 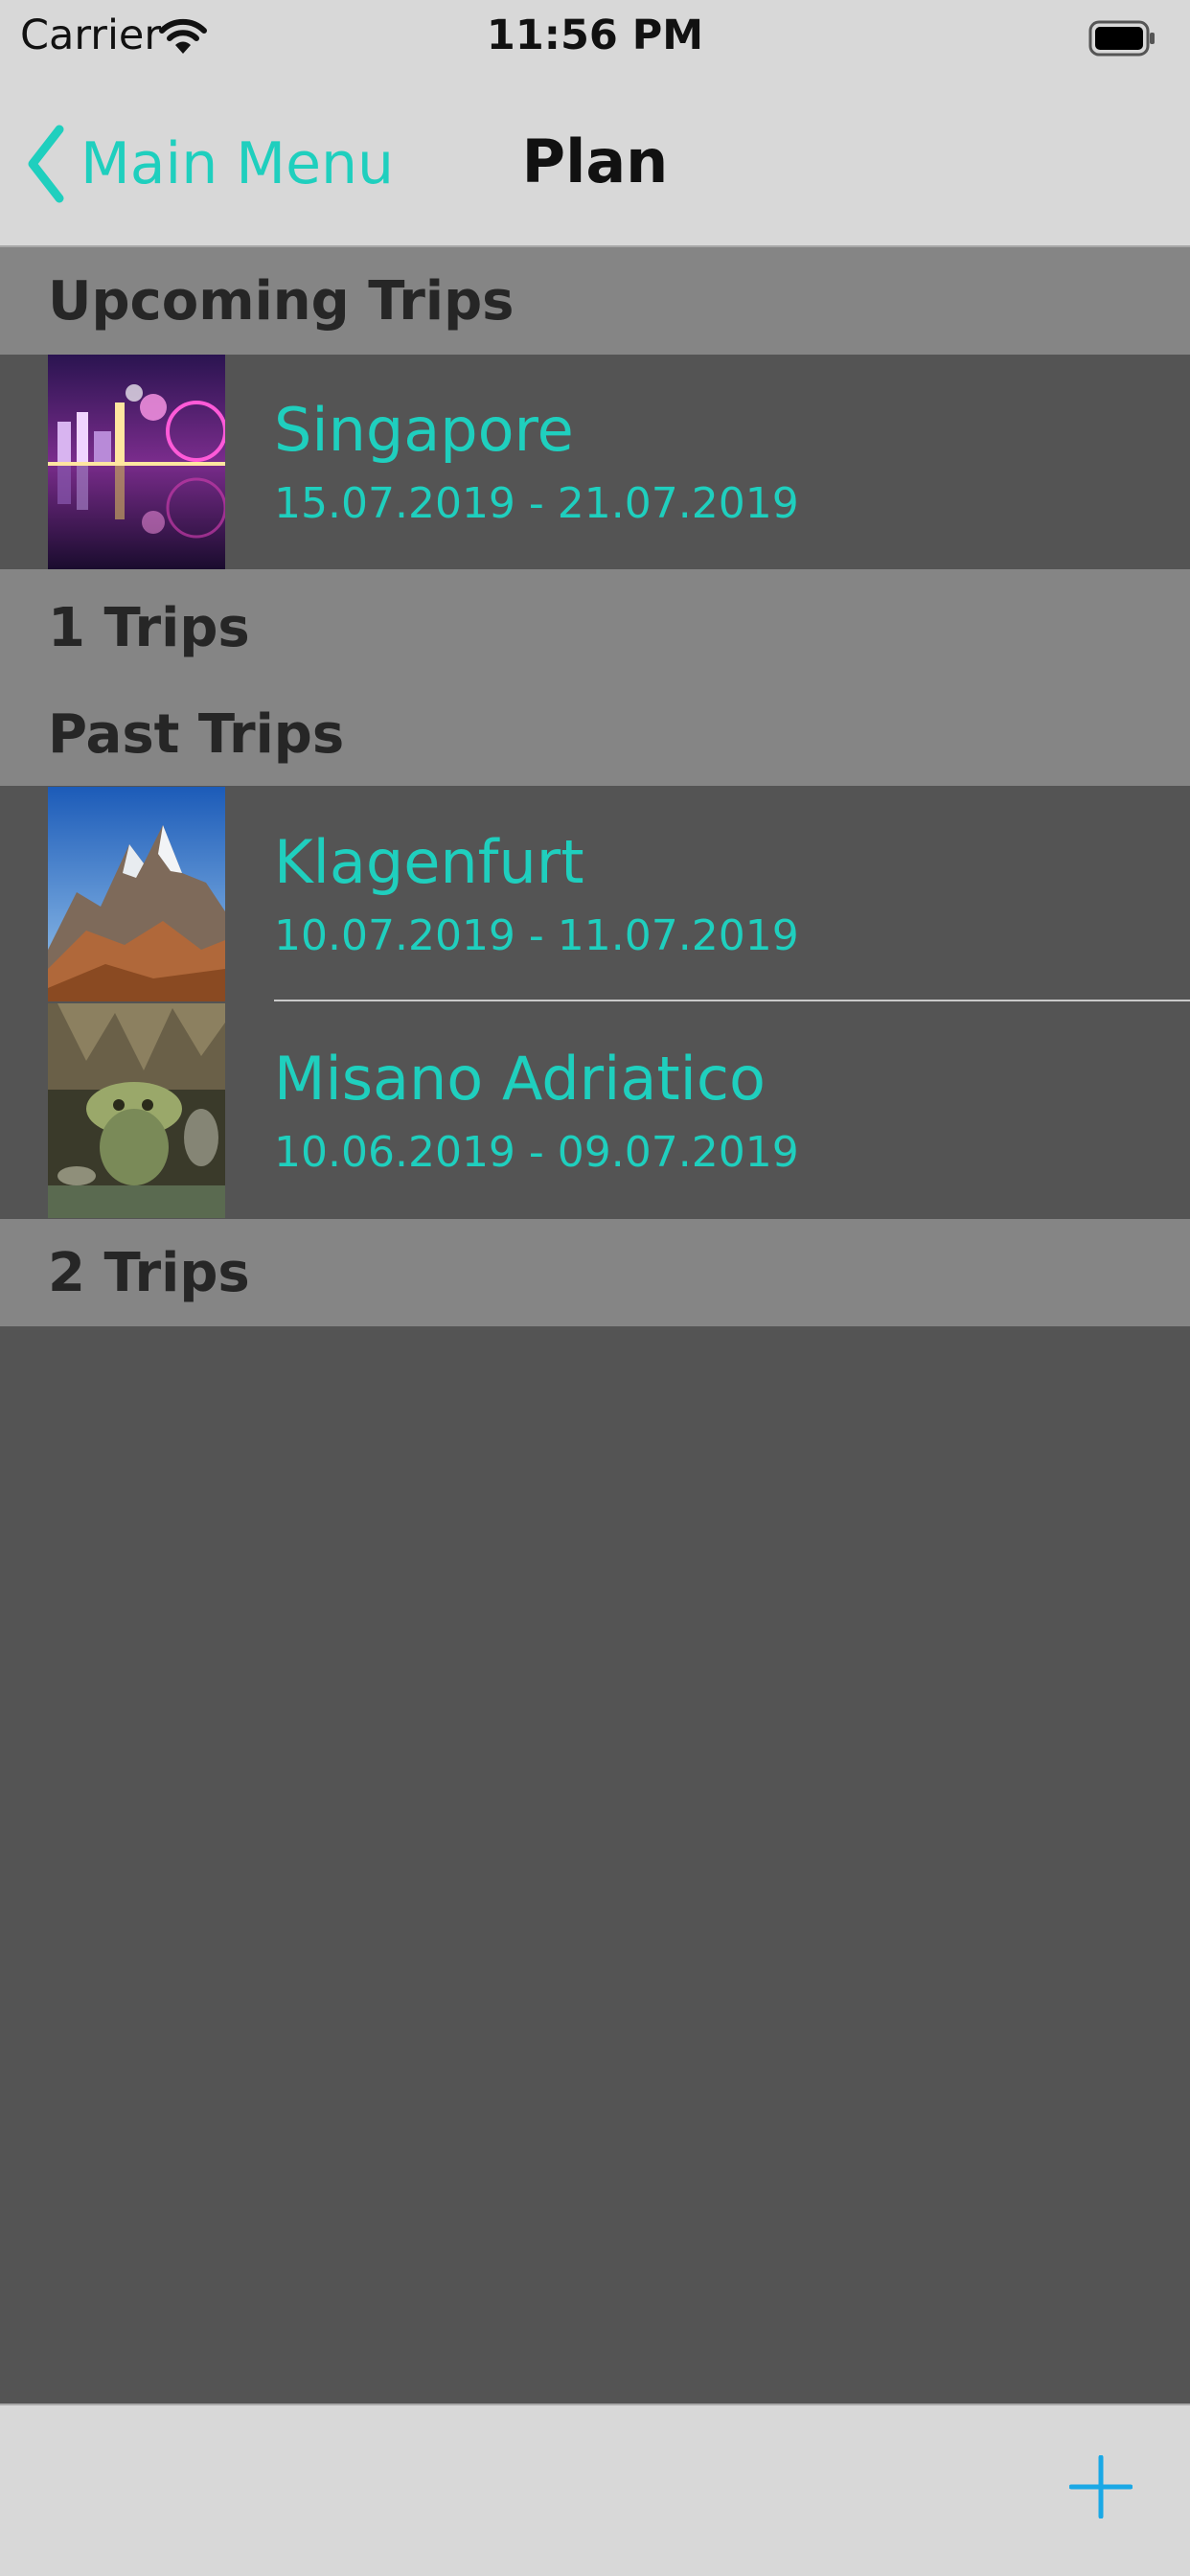 I want to click on page-title: Plan, so click(x=595, y=161).